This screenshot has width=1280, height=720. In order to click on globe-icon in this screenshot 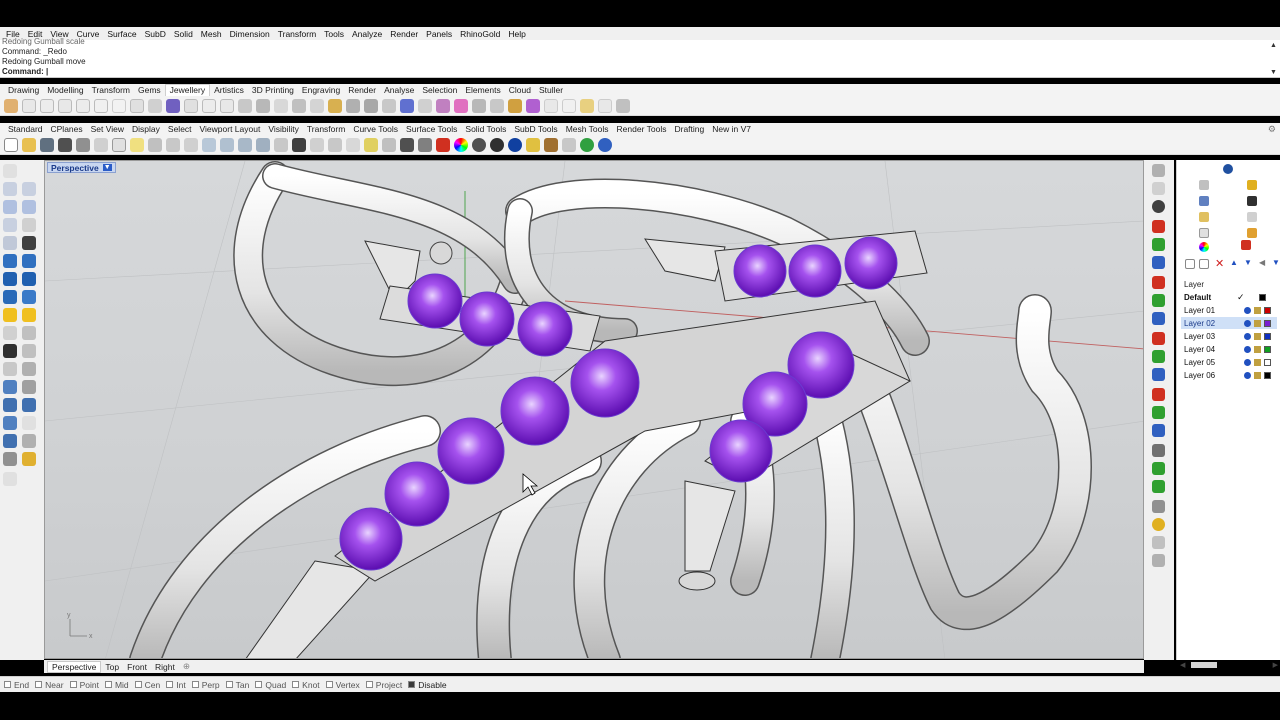, I will do `click(587, 144)`.